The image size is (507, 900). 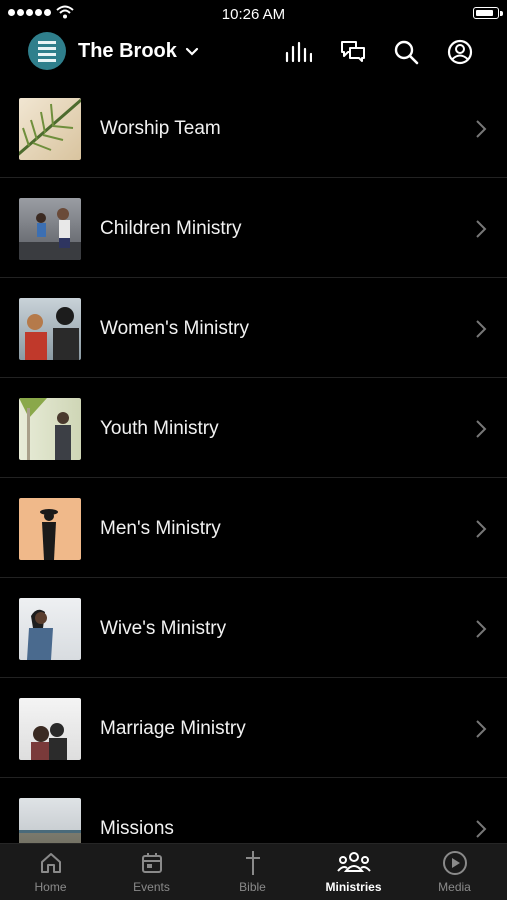 I want to click on profile-icon, so click(x=460, y=52).